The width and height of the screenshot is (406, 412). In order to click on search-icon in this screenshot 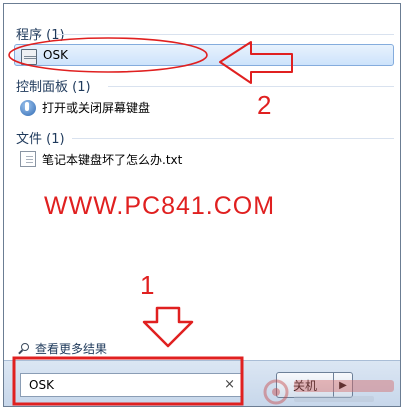, I will do `click(23, 348)`.